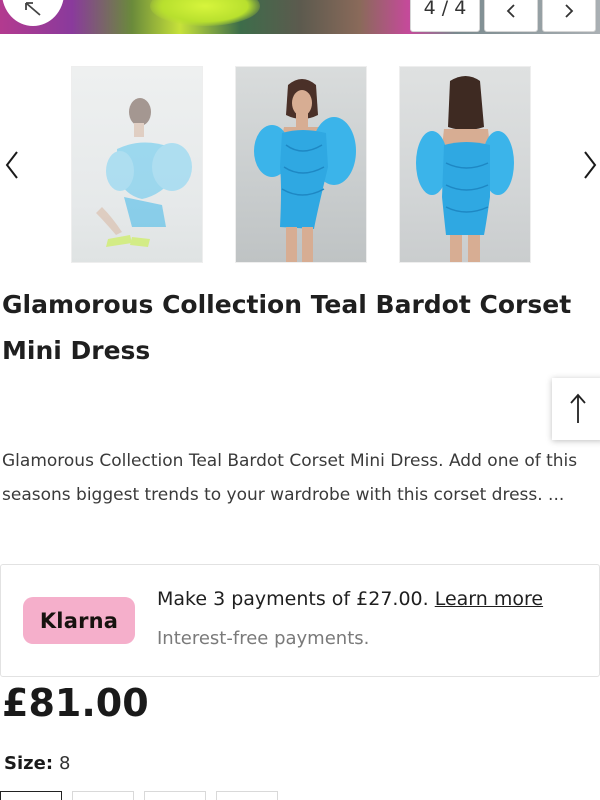 The image size is (600, 800). I want to click on size-label: Size:, so click(29, 763).